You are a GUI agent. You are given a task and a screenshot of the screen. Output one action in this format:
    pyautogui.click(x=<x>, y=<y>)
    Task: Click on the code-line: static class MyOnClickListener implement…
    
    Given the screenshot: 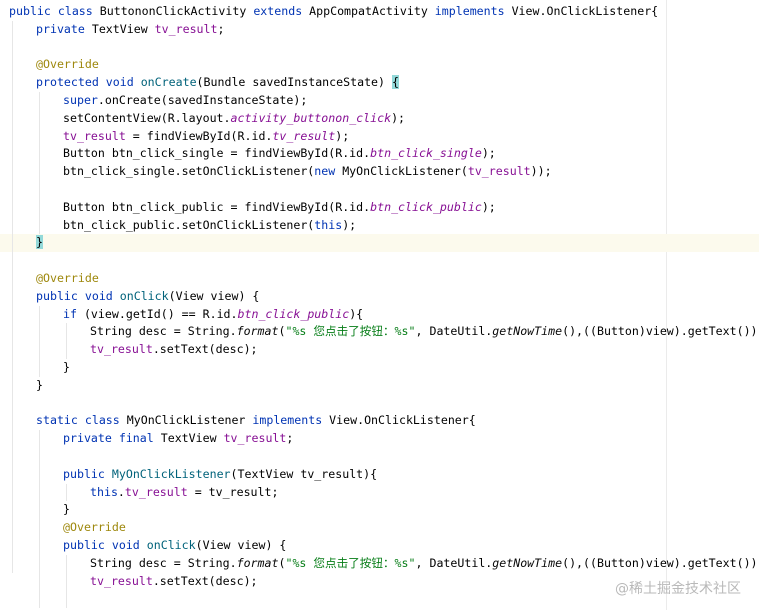 What is the action you would take?
    pyautogui.click(x=379, y=421)
    